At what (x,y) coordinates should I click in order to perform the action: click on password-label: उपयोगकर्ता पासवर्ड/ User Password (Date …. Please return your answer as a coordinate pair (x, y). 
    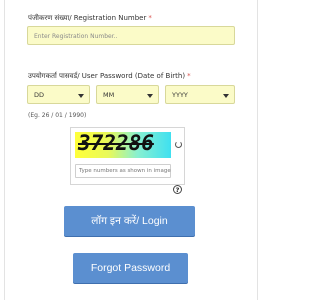
    Looking at the image, I should click on (109, 76).